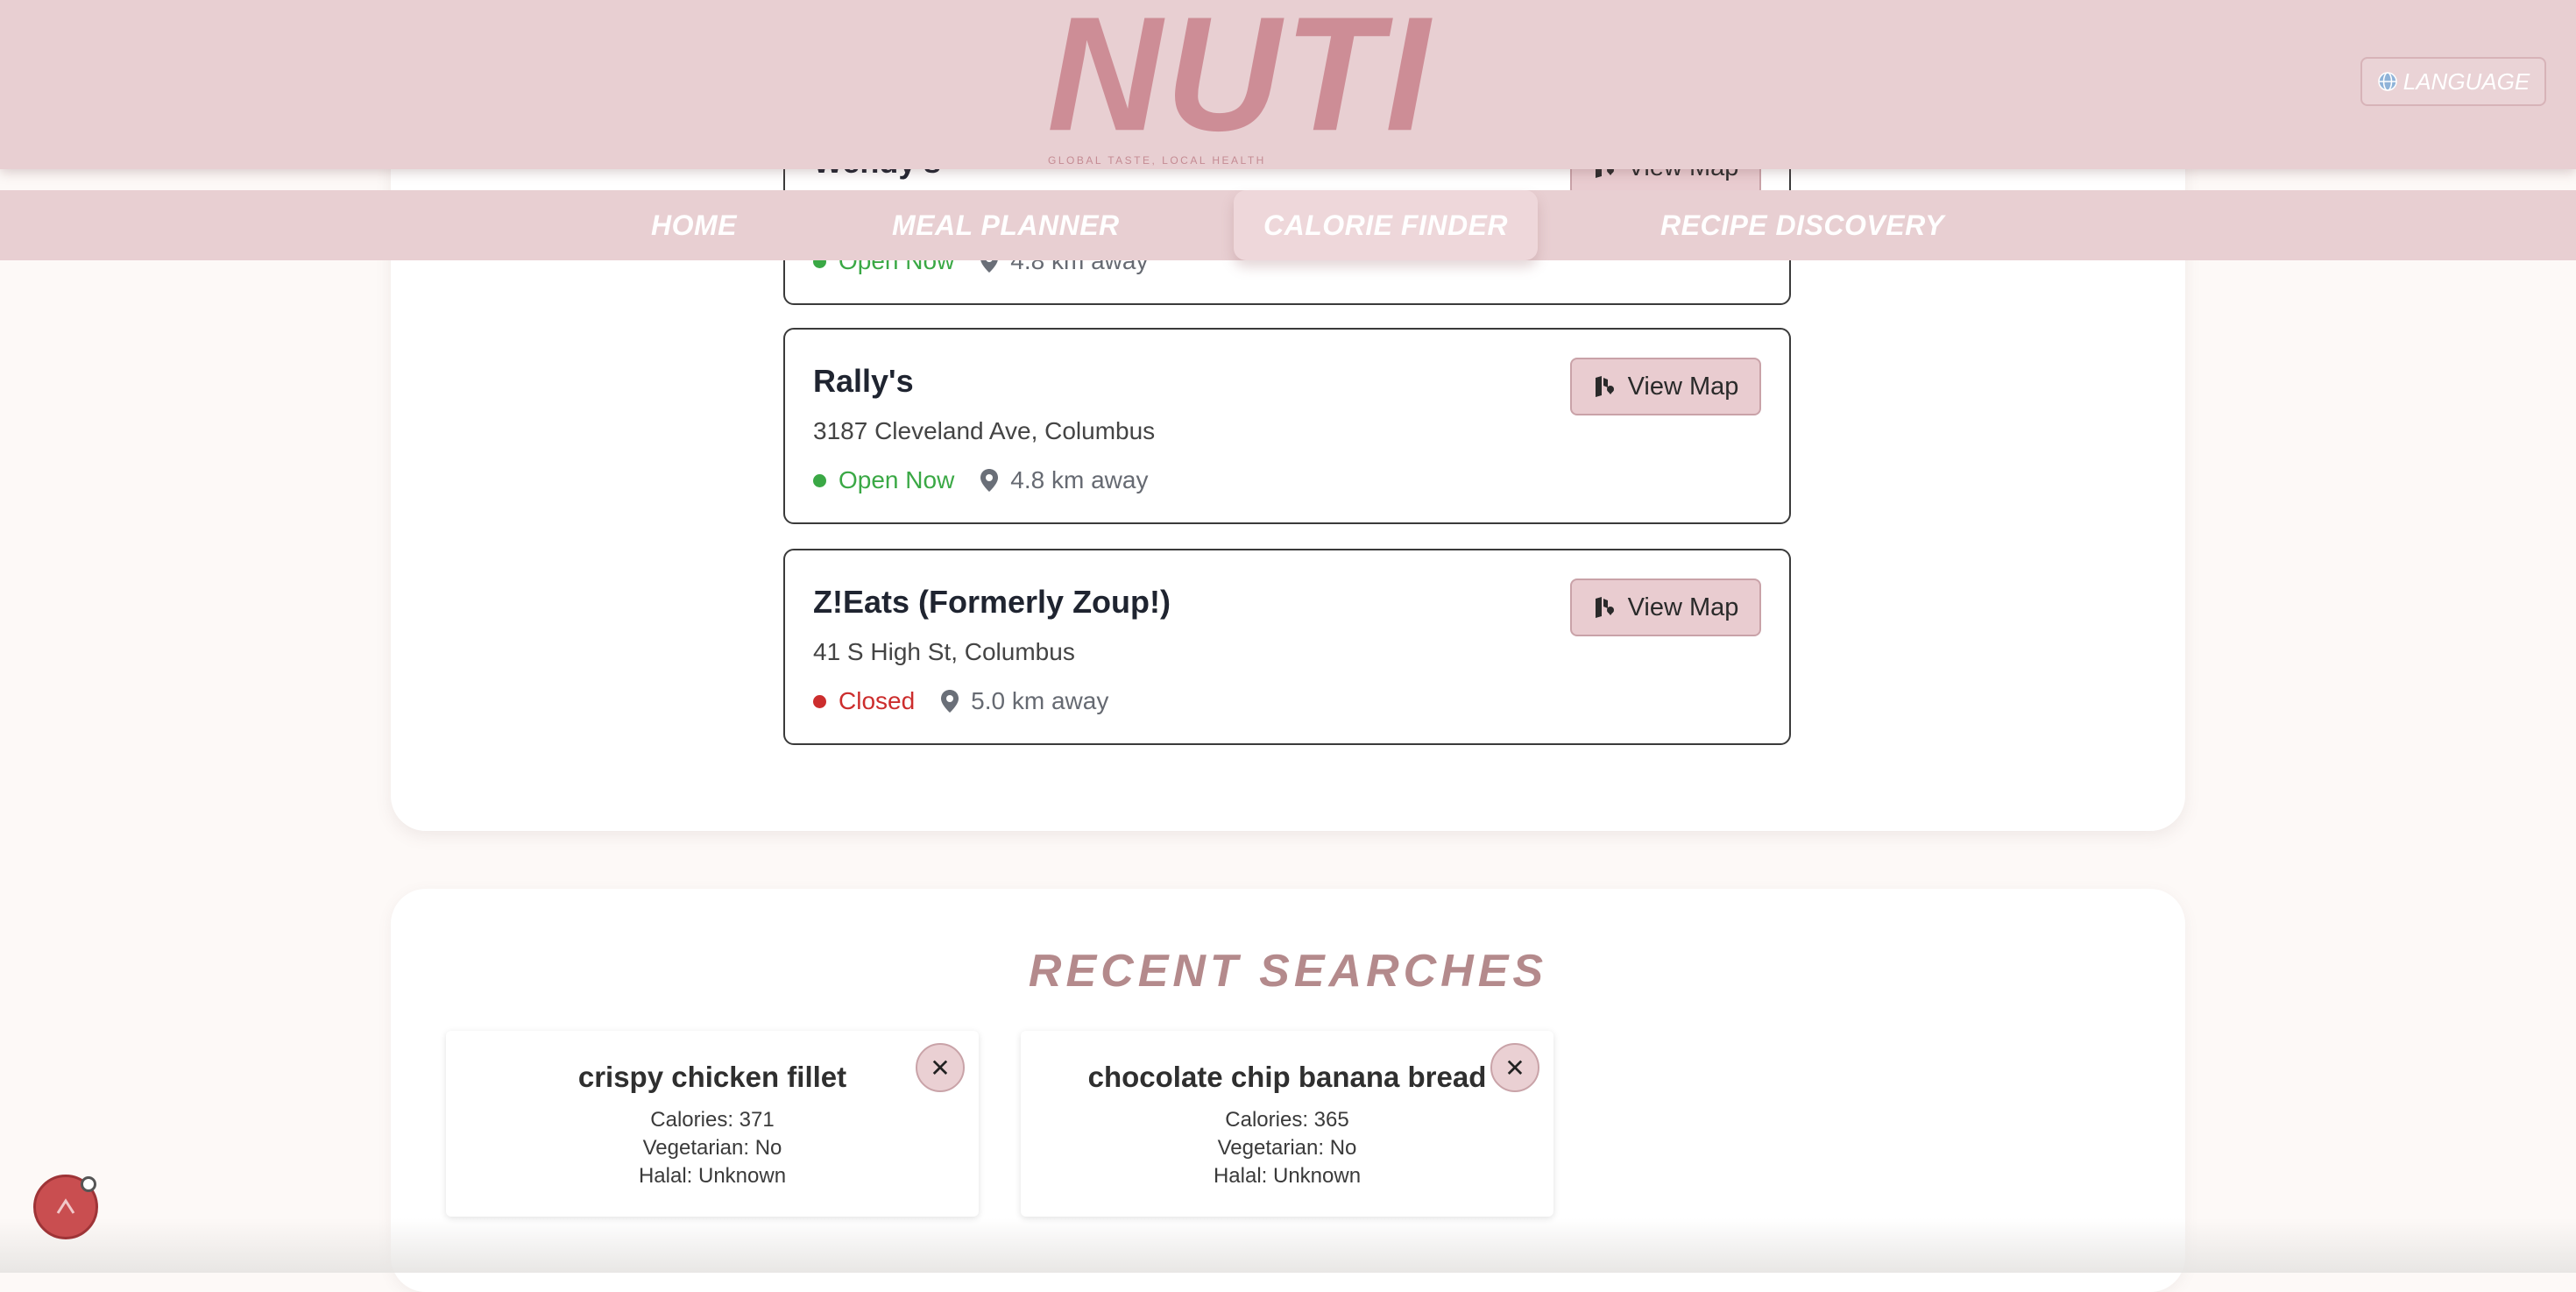 This screenshot has width=2576, height=1292. What do you see at coordinates (1386, 225) in the screenshot?
I see `nav-calorie-finder: CALORIE FINDER` at bounding box center [1386, 225].